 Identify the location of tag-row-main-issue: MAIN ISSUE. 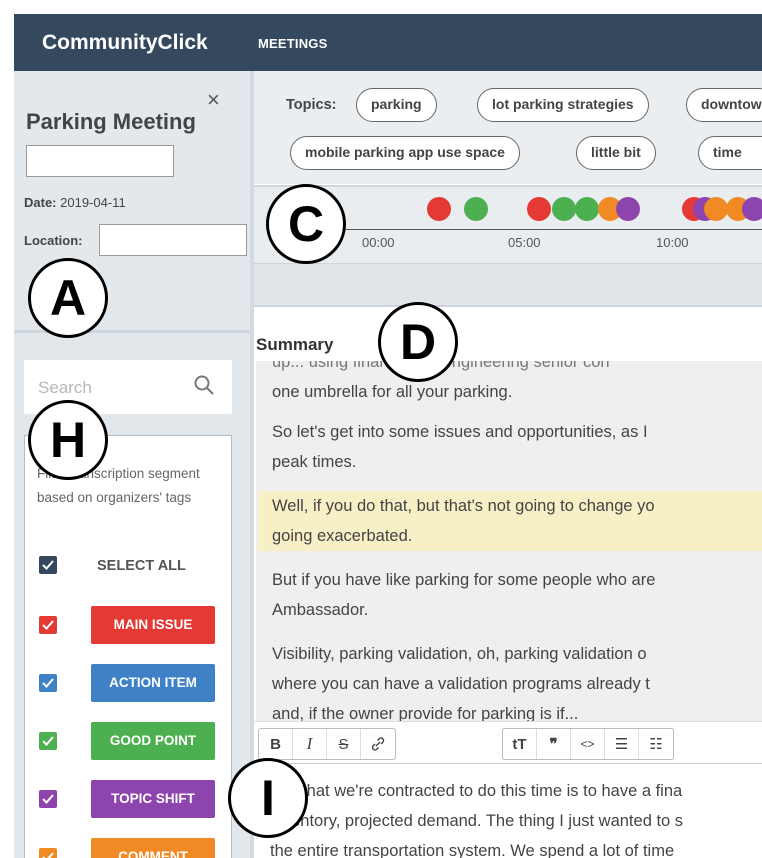
(132, 626).